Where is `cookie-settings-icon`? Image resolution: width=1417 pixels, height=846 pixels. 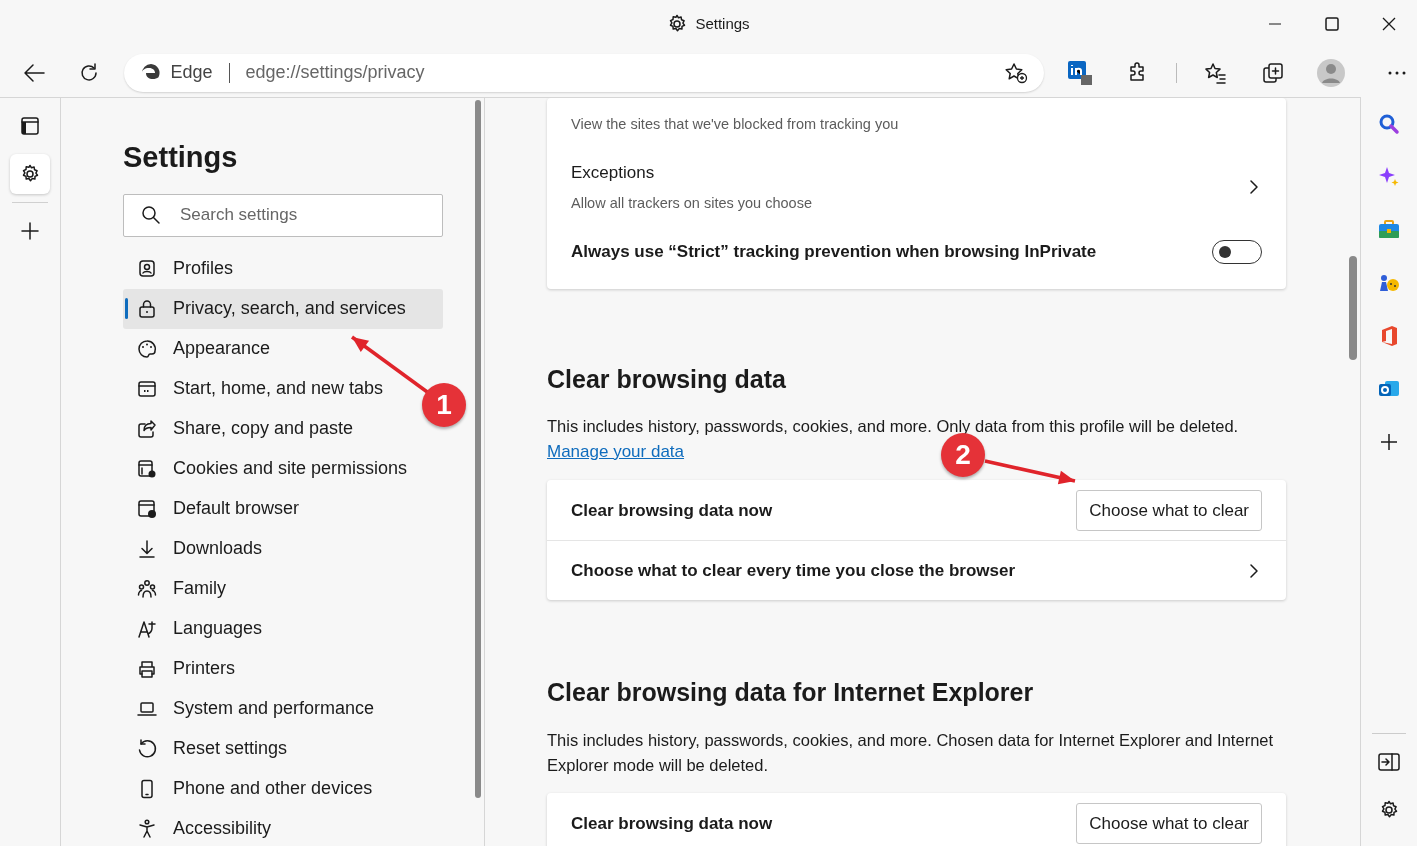
cookie-settings-icon is located at coordinates (147, 468).